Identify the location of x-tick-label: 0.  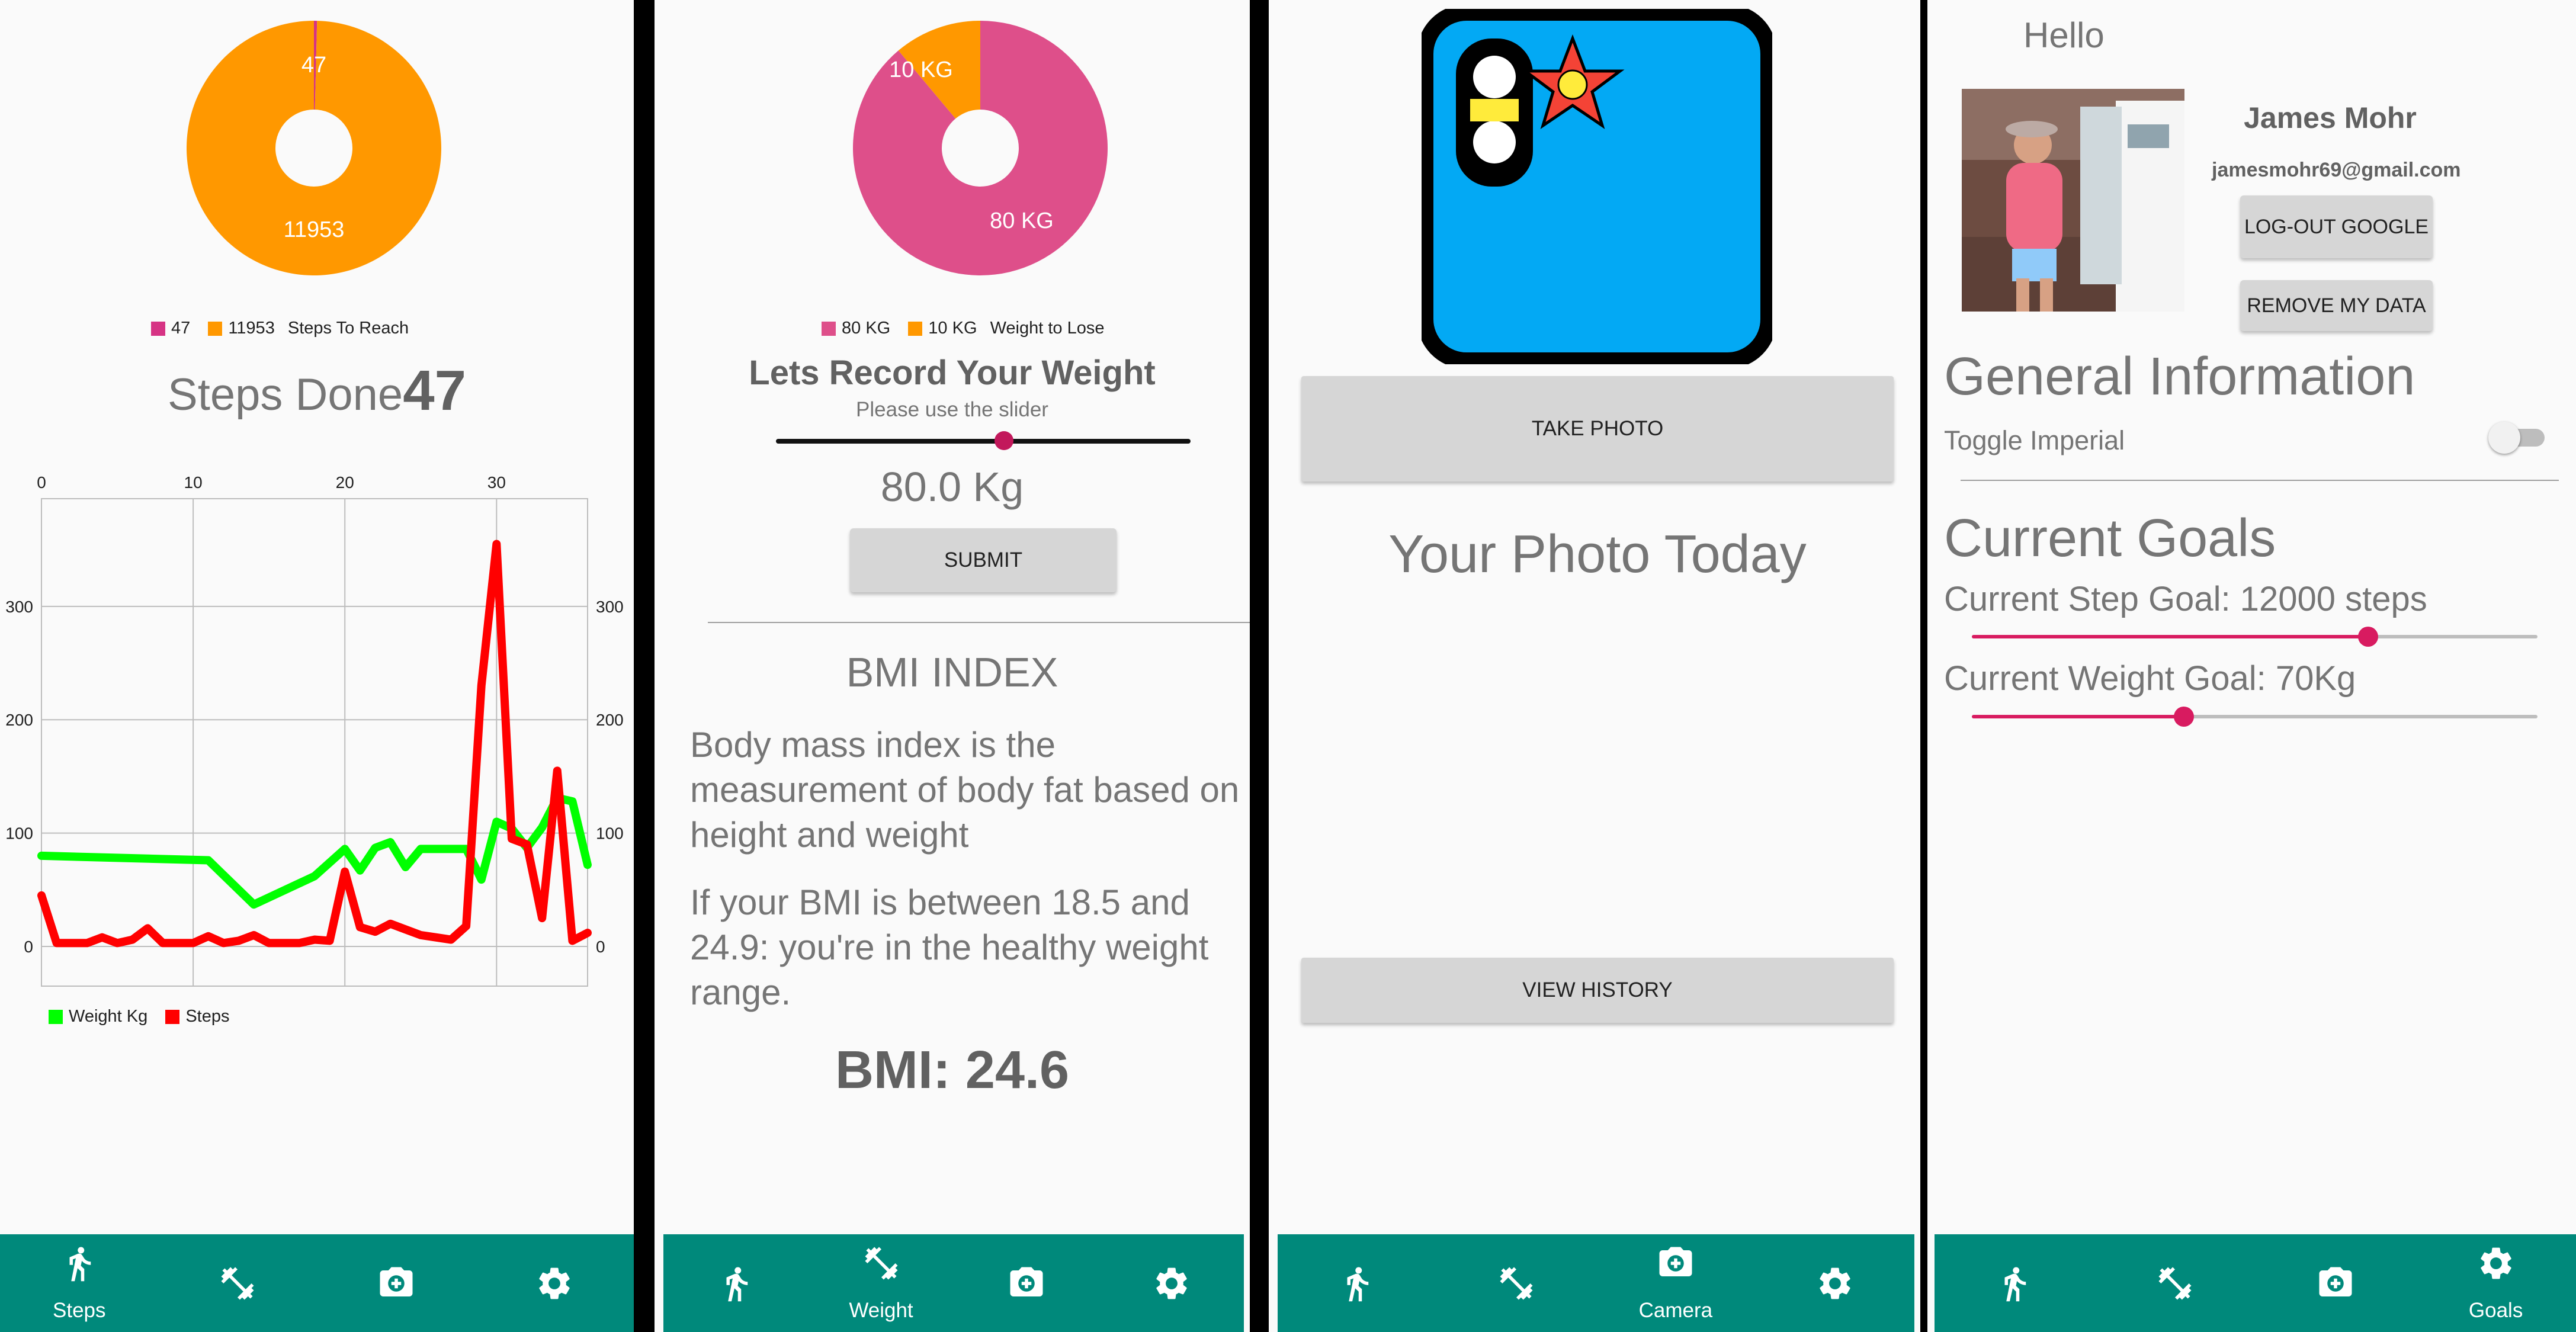
(41, 483).